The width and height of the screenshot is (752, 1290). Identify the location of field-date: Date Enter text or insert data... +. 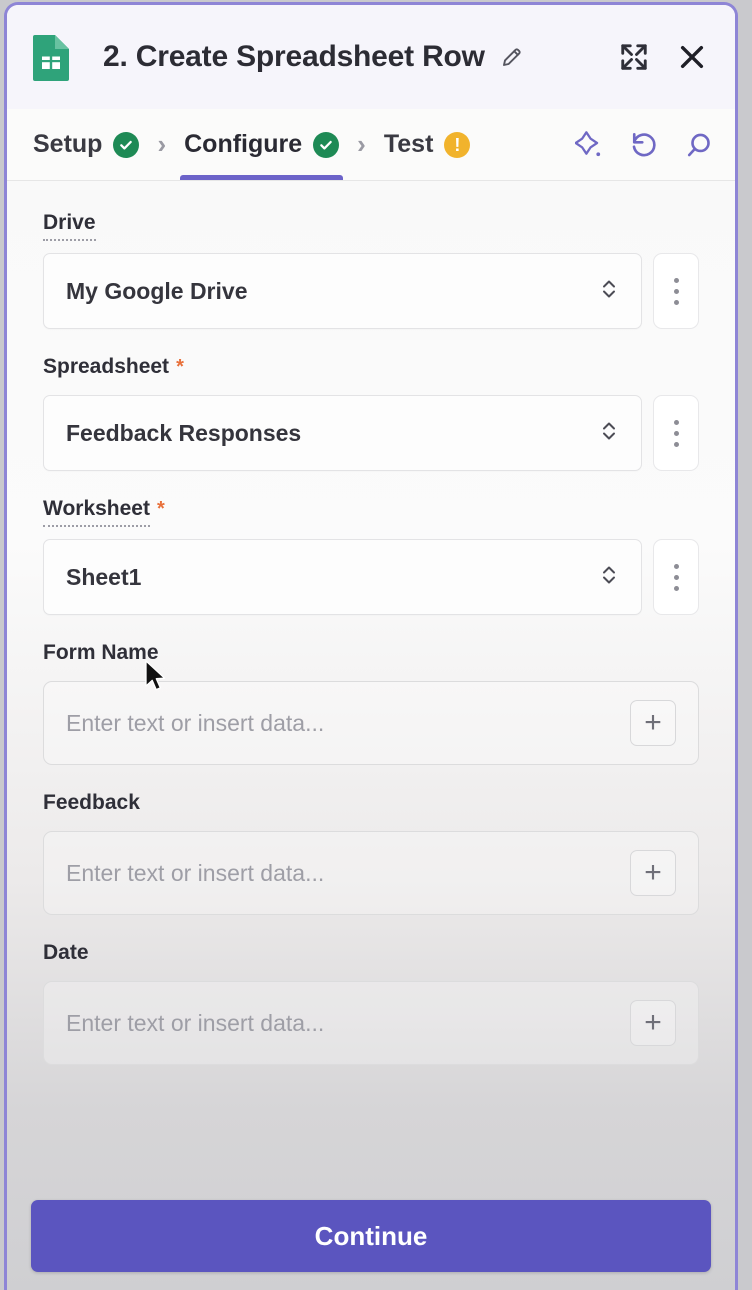
(371, 1003).